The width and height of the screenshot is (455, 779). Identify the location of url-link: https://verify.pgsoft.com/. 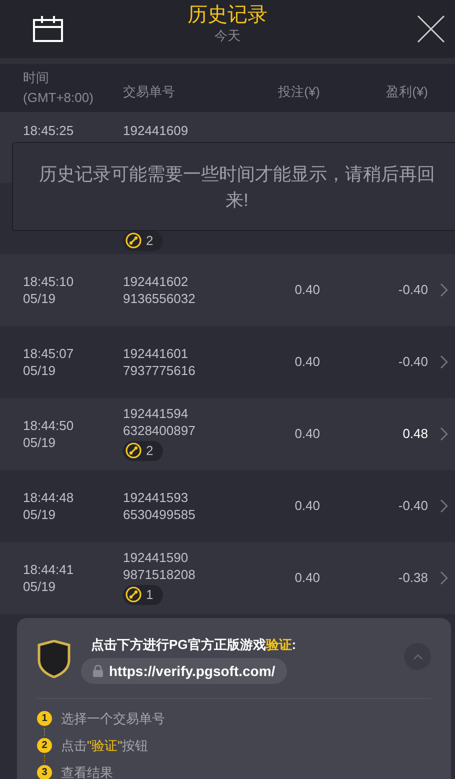
(184, 671).